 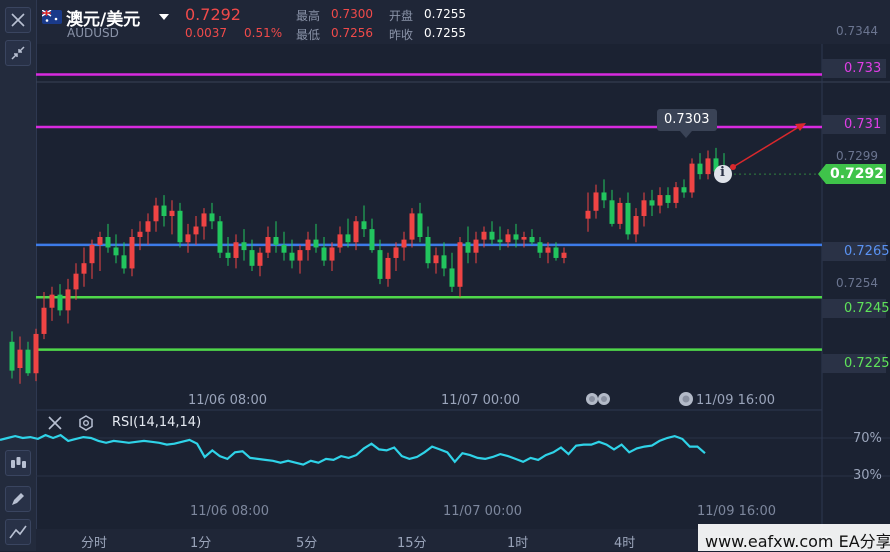 I want to click on tooltip-price: 0.7303, so click(x=687, y=119).